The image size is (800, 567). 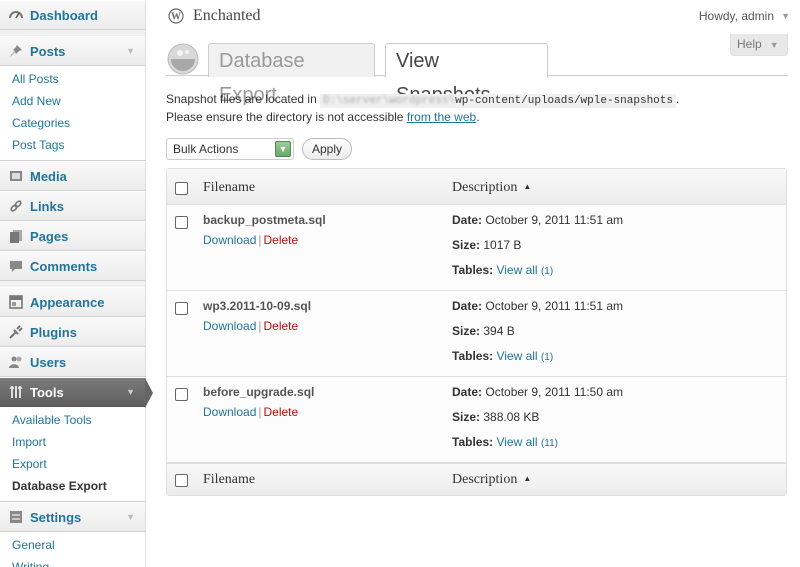 What do you see at coordinates (72, 464) in the screenshot?
I see `submenu-export: Export` at bounding box center [72, 464].